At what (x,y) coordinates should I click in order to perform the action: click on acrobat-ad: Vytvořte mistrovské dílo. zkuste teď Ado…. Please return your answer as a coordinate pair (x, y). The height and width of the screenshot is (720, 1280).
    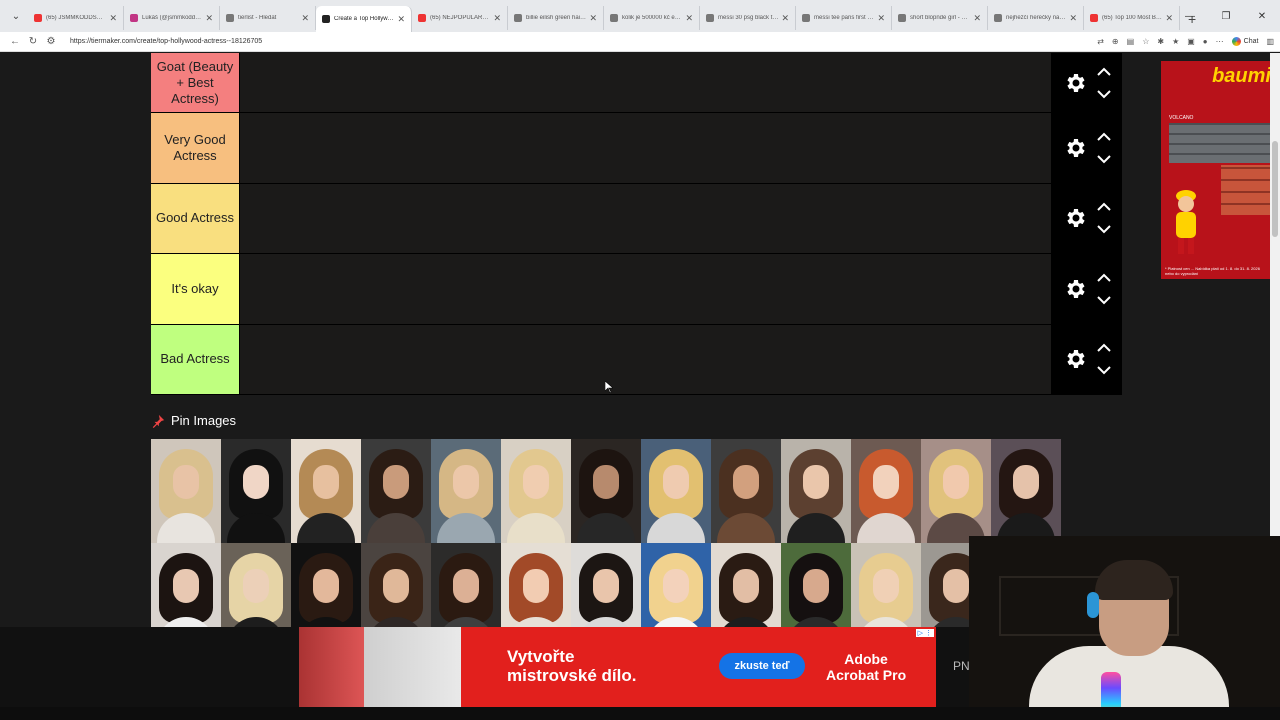
    Looking at the image, I should click on (617, 667).